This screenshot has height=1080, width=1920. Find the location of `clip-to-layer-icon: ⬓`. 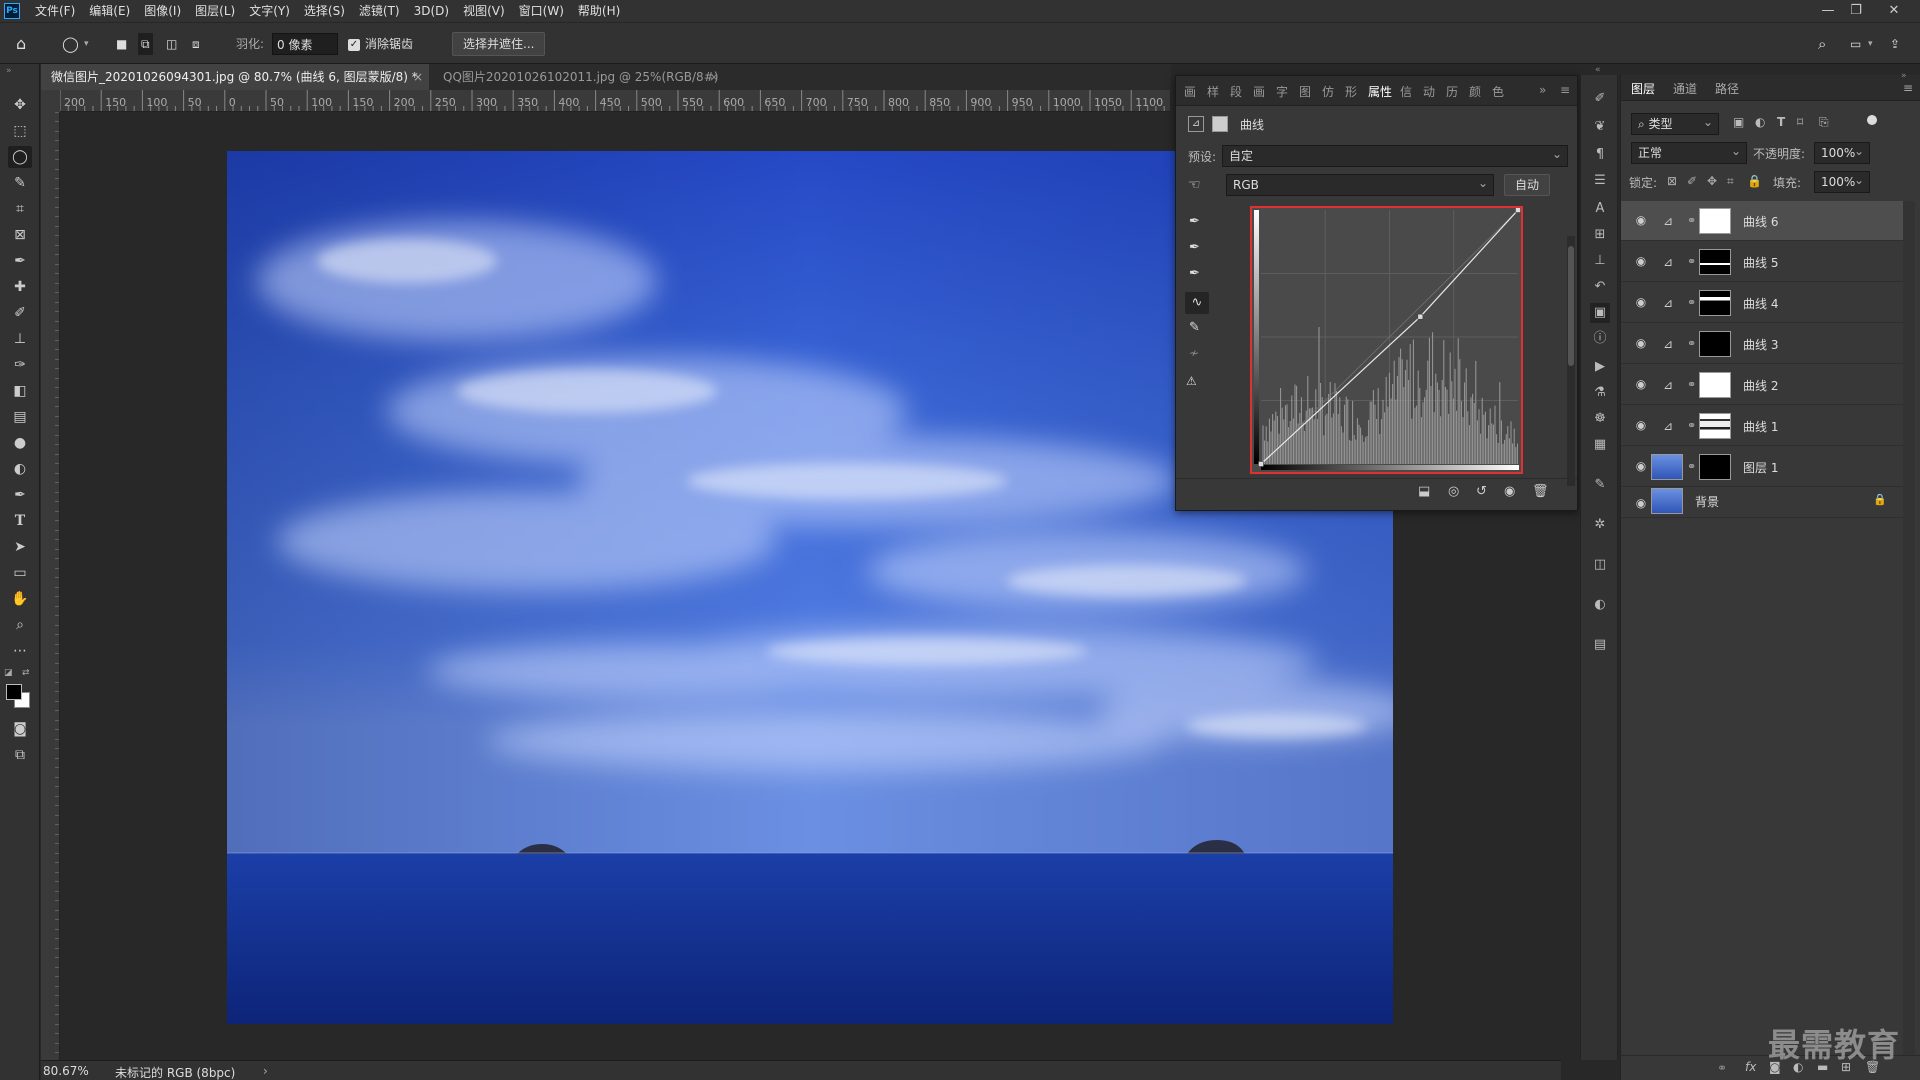

clip-to-layer-icon: ⬓ is located at coordinates (1424, 491).